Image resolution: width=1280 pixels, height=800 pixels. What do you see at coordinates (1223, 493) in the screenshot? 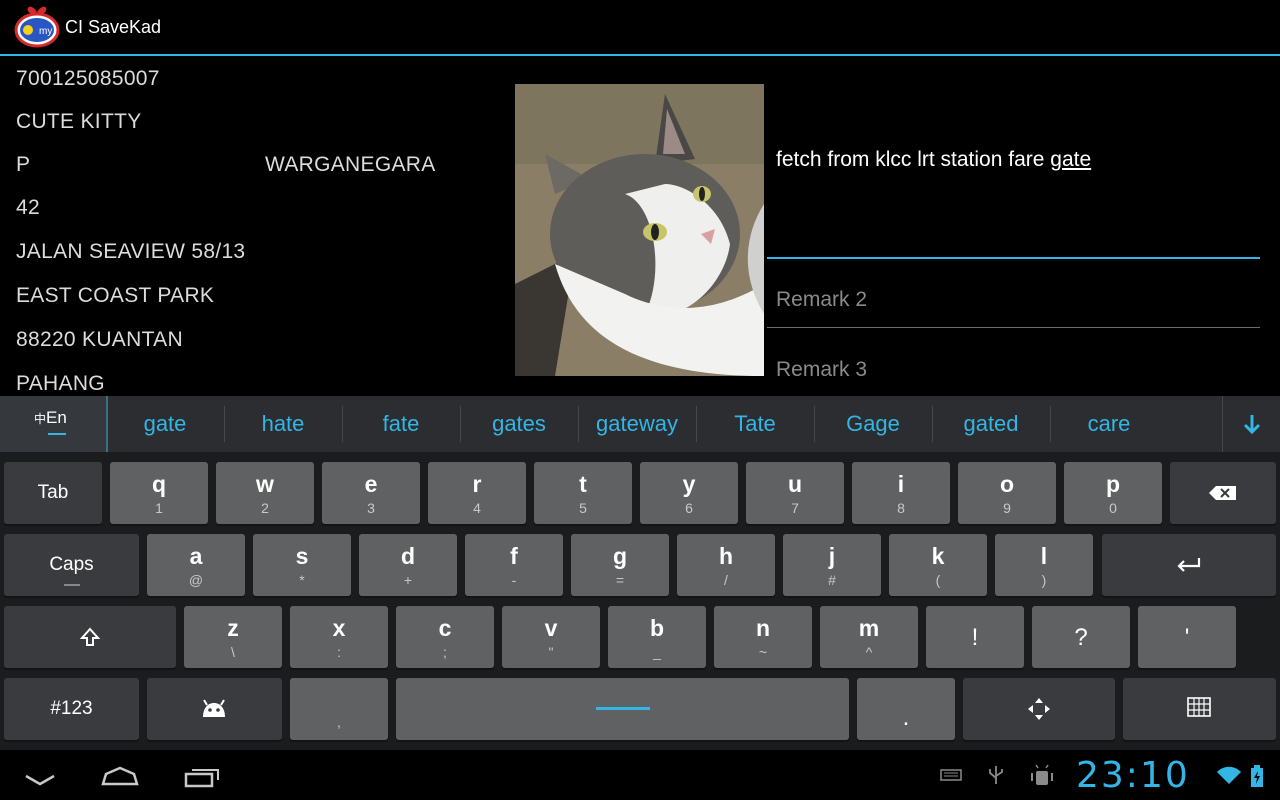
I see `backspace-key` at bounding box center [1223, 493].